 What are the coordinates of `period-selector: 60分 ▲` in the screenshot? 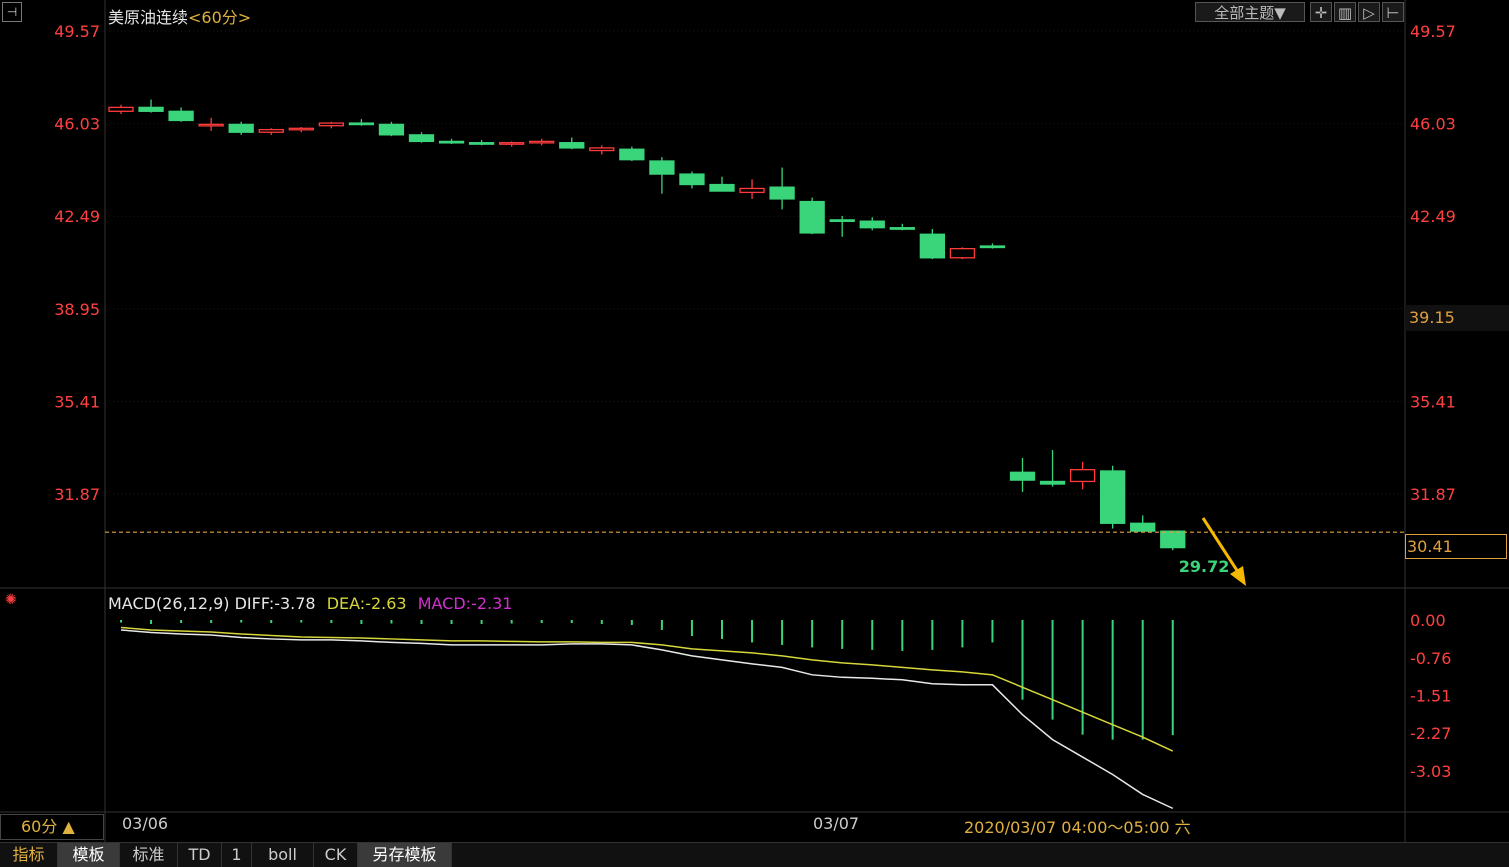 It's located at (52, 827).